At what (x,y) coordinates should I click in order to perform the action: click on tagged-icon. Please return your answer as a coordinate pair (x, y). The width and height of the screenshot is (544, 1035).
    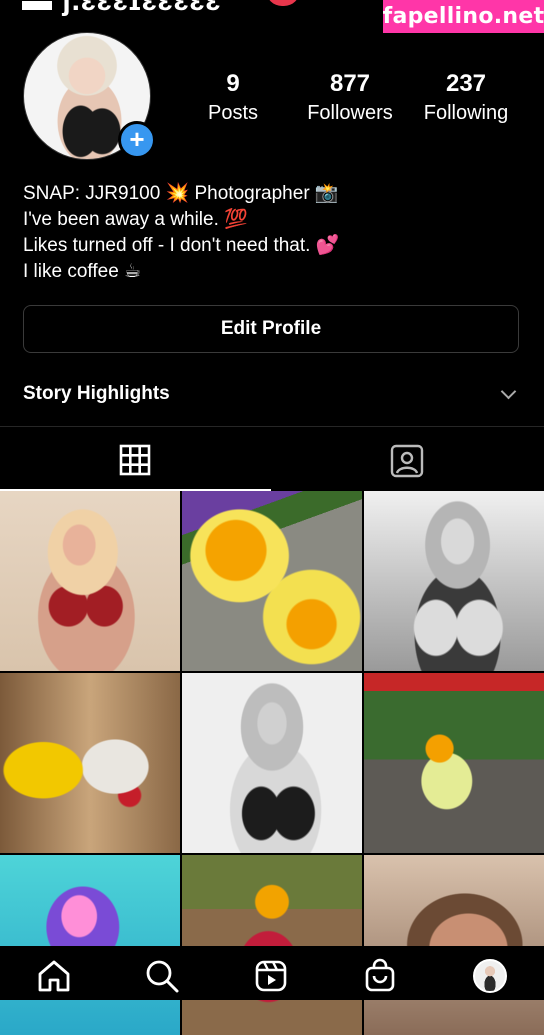
    Looking at the image, I should click on (407, 461).